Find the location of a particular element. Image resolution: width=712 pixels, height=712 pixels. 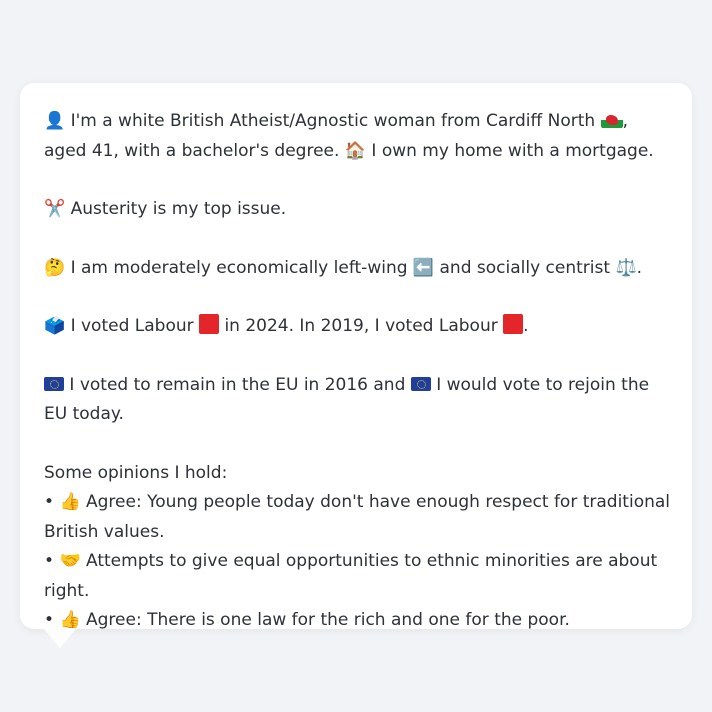

ideology-text-1: I am moderately economically left-wing is located at coordinates (239, 267).